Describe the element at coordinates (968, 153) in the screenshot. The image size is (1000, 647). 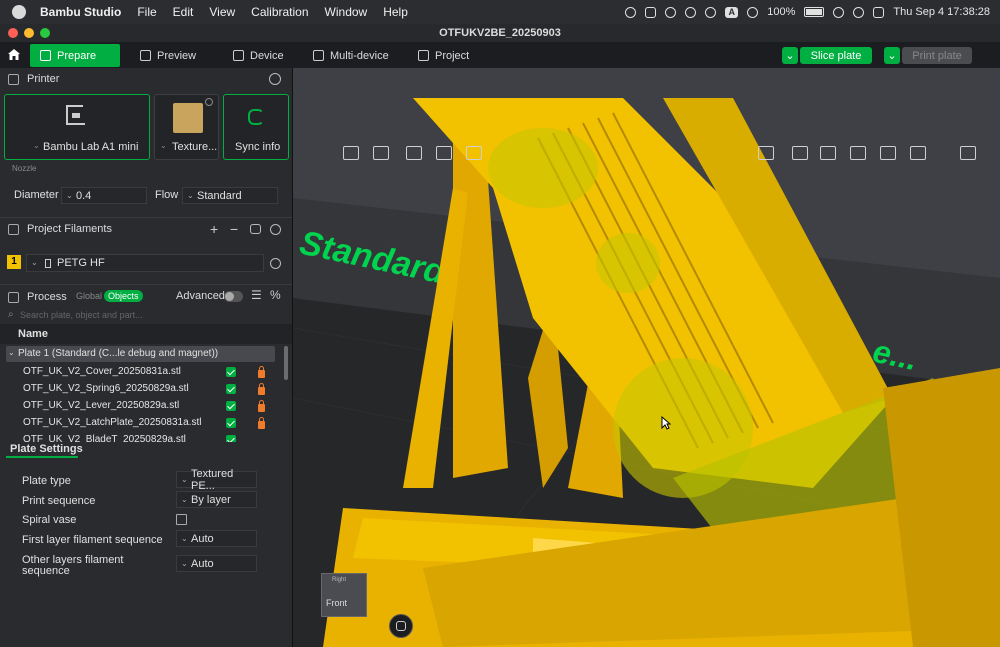
I see `view-settings-icon` at that location.